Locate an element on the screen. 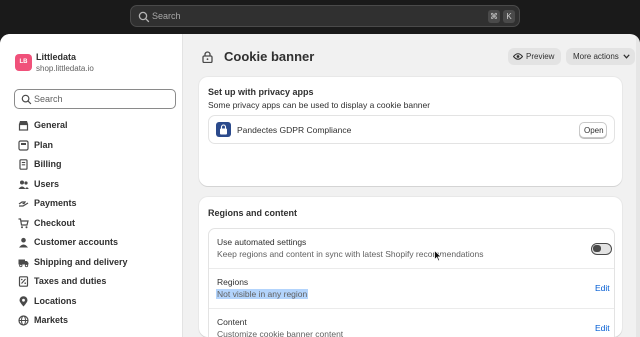 This screenshot has height=337, width=640. plan-icon is located at coordinates (23, 145).